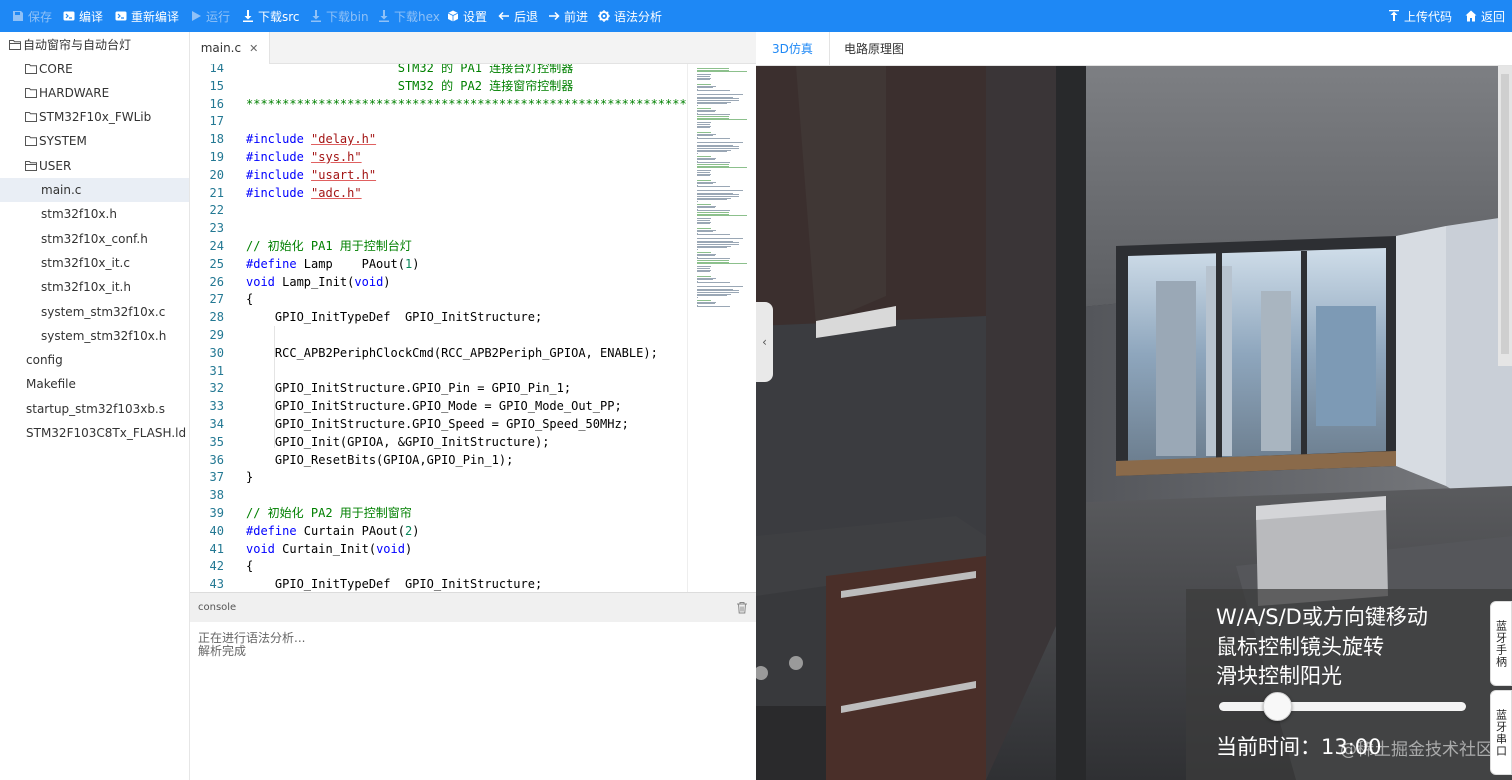 The width and height of the screenshot is (1512, 780). I want to click on download-icon, so click(384, 16).